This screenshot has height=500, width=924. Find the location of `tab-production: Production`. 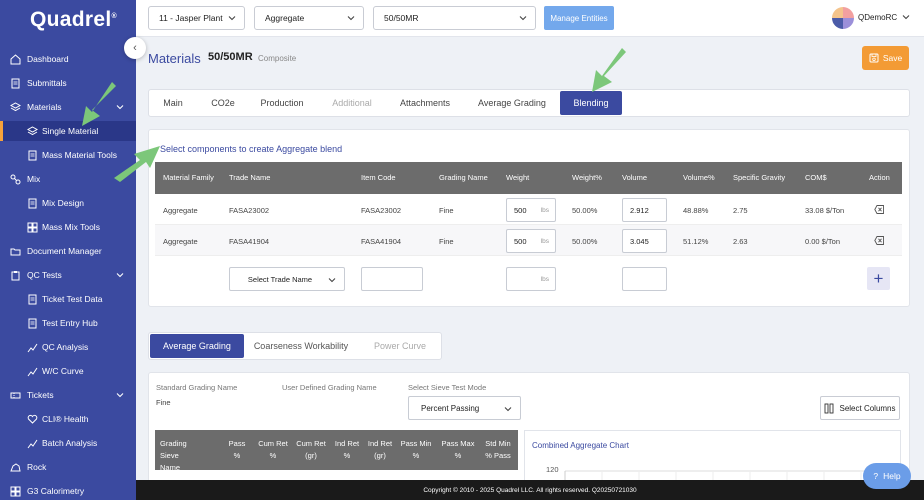

tab-production: Production is located at coordinates (282, 103).